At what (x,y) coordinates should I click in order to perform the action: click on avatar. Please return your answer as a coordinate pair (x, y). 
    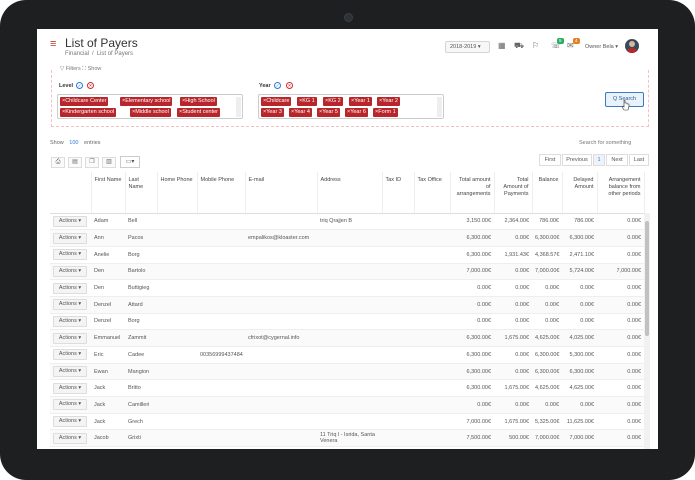
    Looking at the image, I should click on (632, 46).